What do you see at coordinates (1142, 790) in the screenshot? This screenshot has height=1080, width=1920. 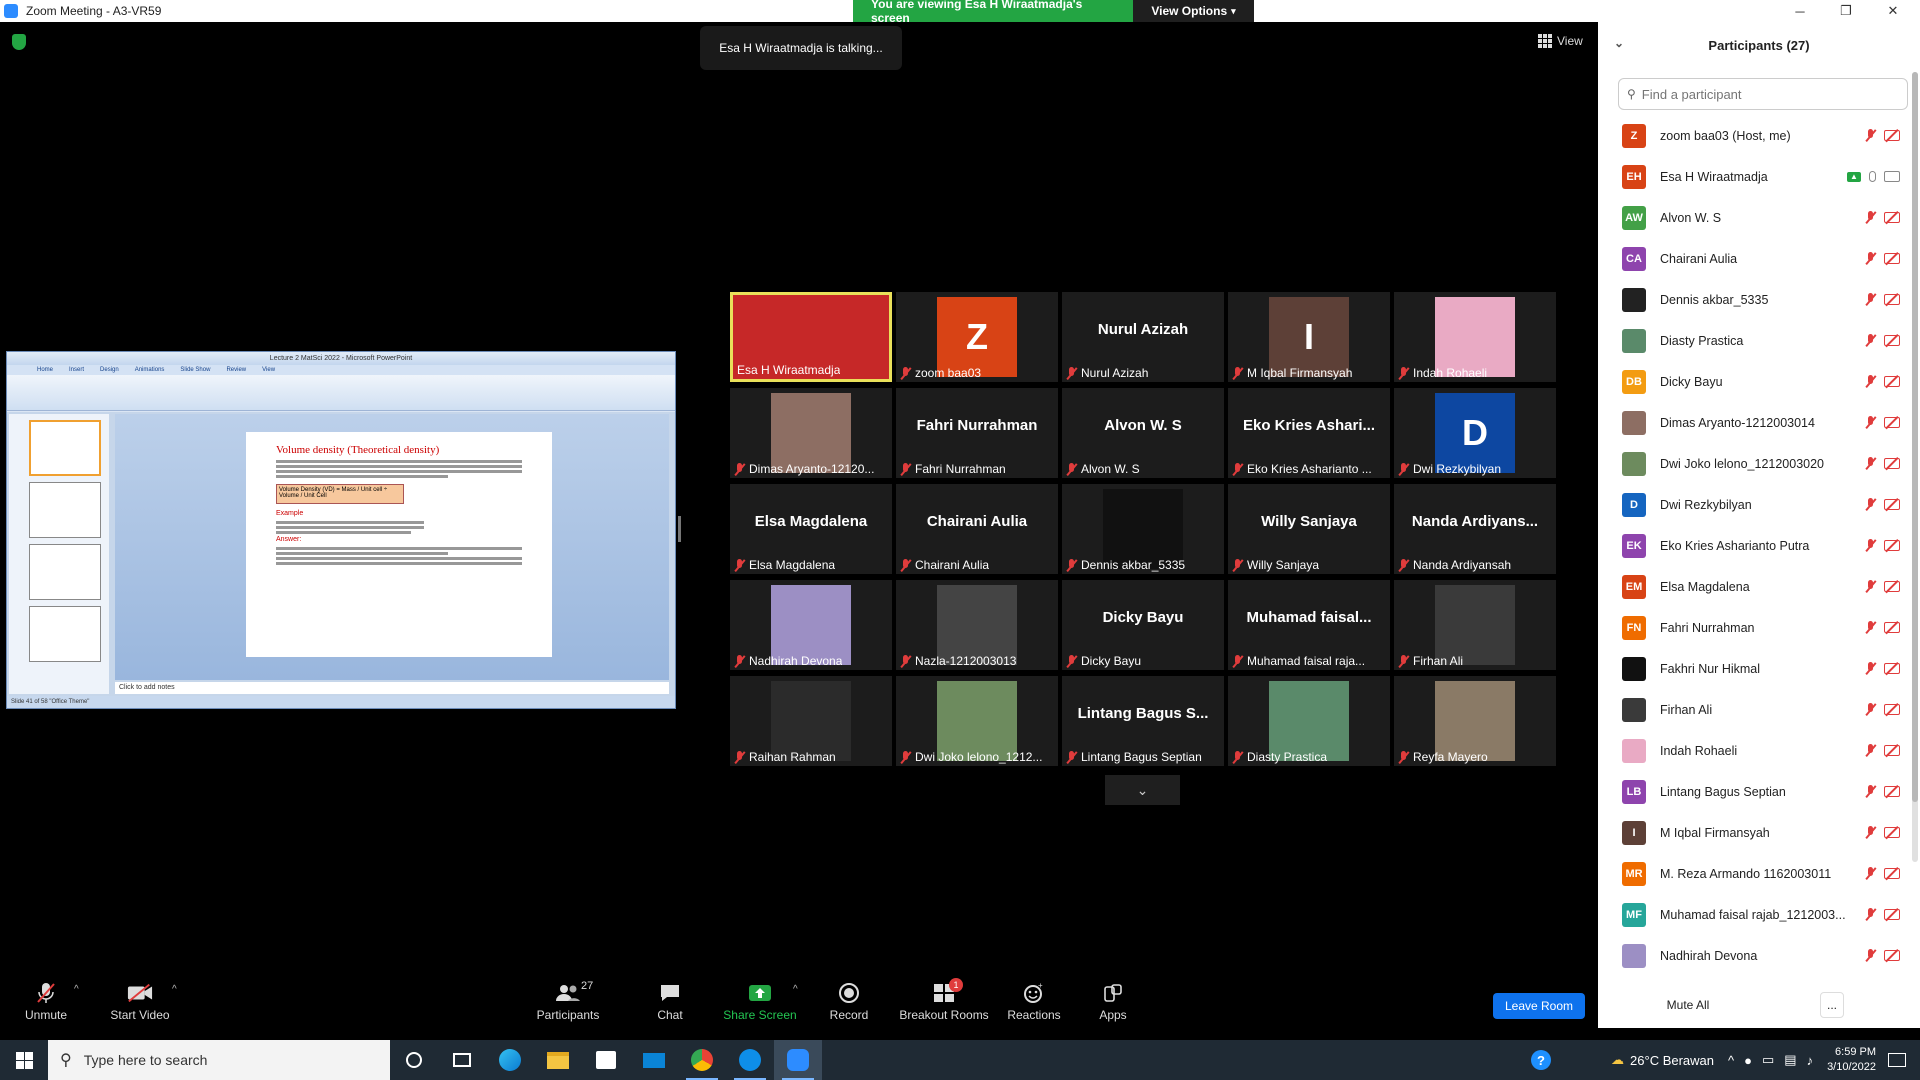 I see `gallery-scroll-down-button: ⌄` at bounding box center [1142, 790].